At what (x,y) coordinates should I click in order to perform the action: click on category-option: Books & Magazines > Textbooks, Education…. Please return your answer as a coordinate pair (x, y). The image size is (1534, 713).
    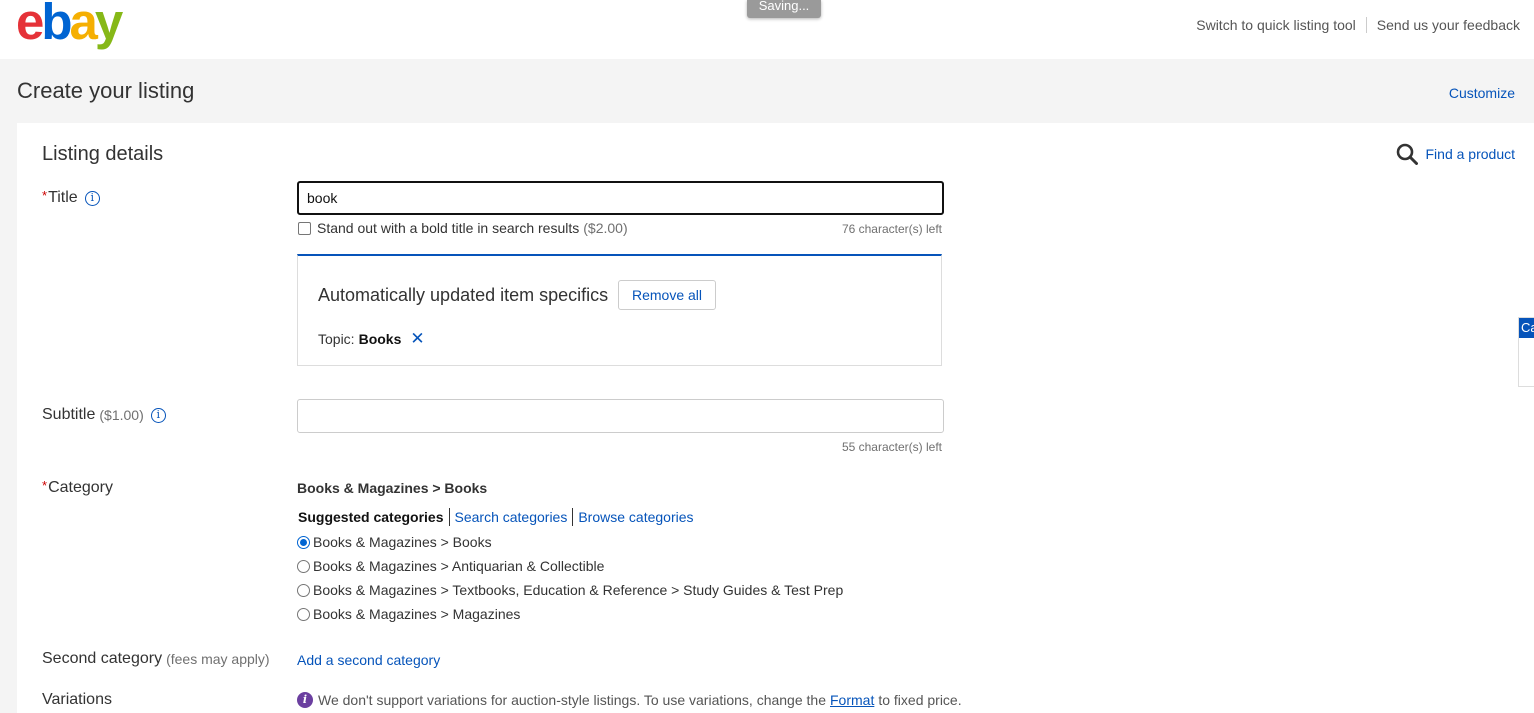
    Looking at the image, I should click on (570, 590).